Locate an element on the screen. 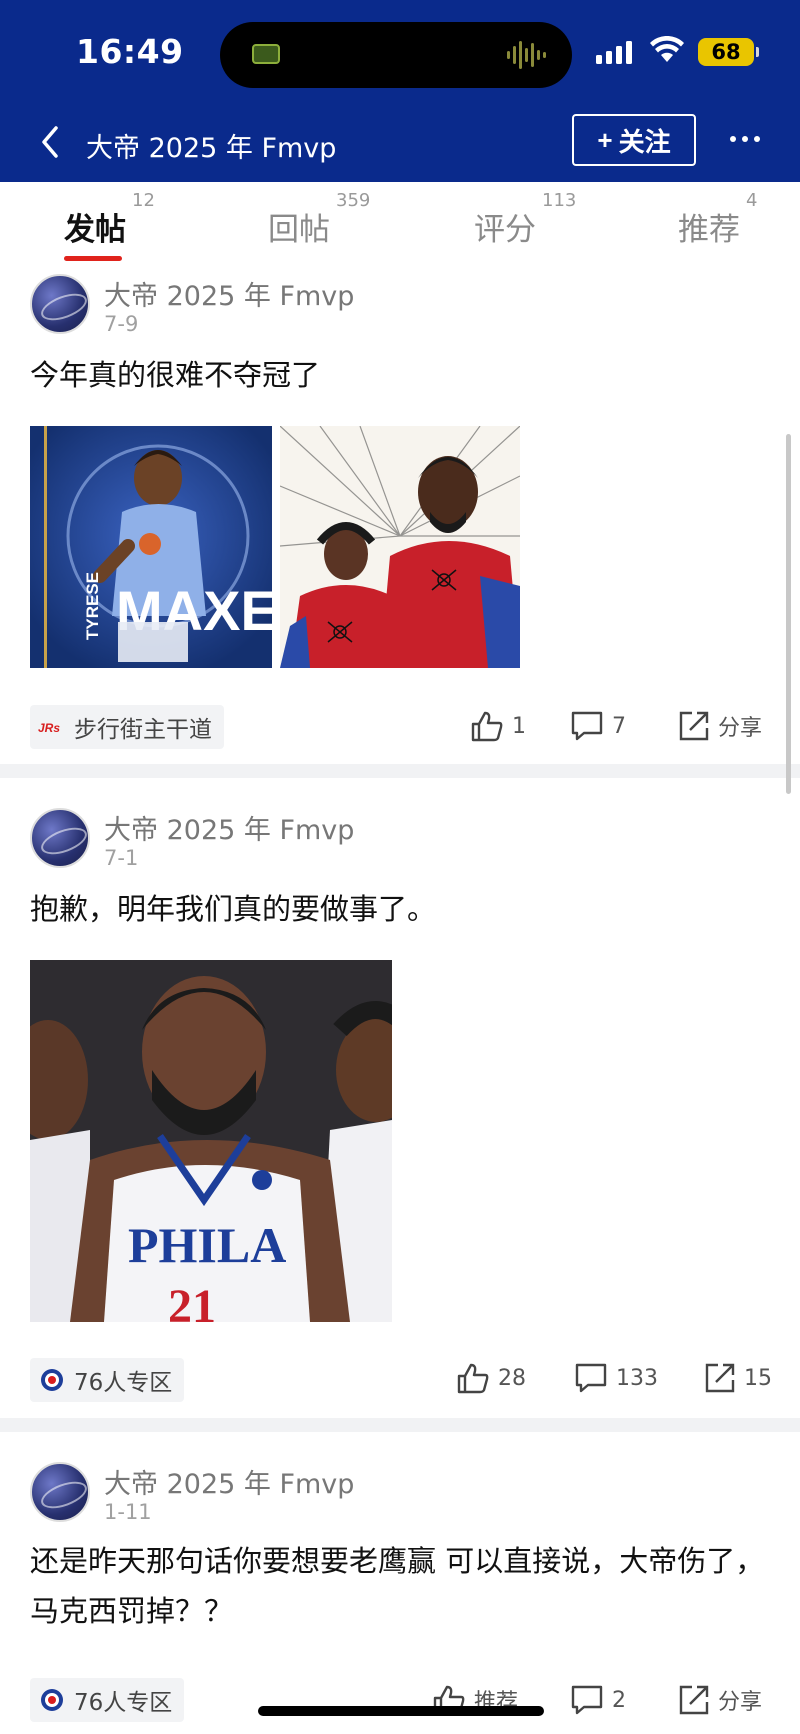 The image size is (800, 1734). like-button: 28 is located at coordinates (491, 1378).